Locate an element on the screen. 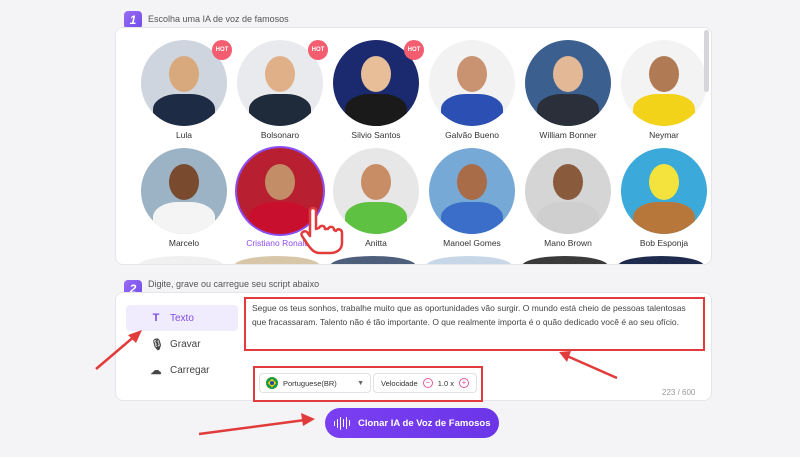 Image resolution: width=800 pixels, height=457 pixels. voice-card: William Bonner is located at coordinates (568, 90).